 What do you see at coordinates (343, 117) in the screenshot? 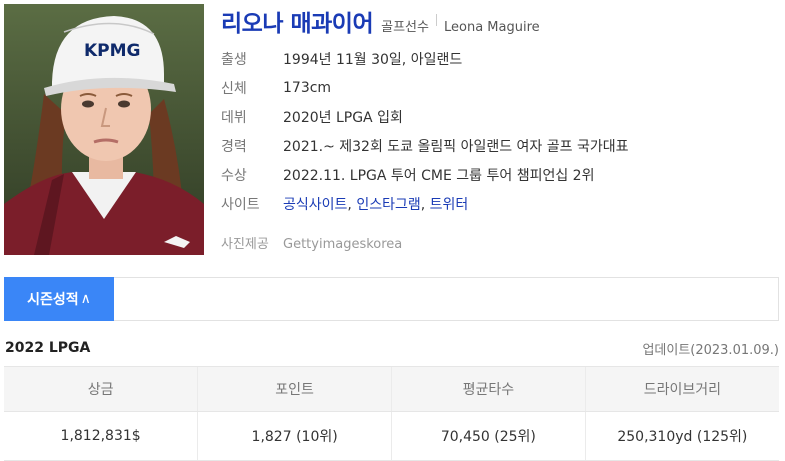
I see `info-value: 2020년 LPGA 입회` at bounding box center [343, 117].